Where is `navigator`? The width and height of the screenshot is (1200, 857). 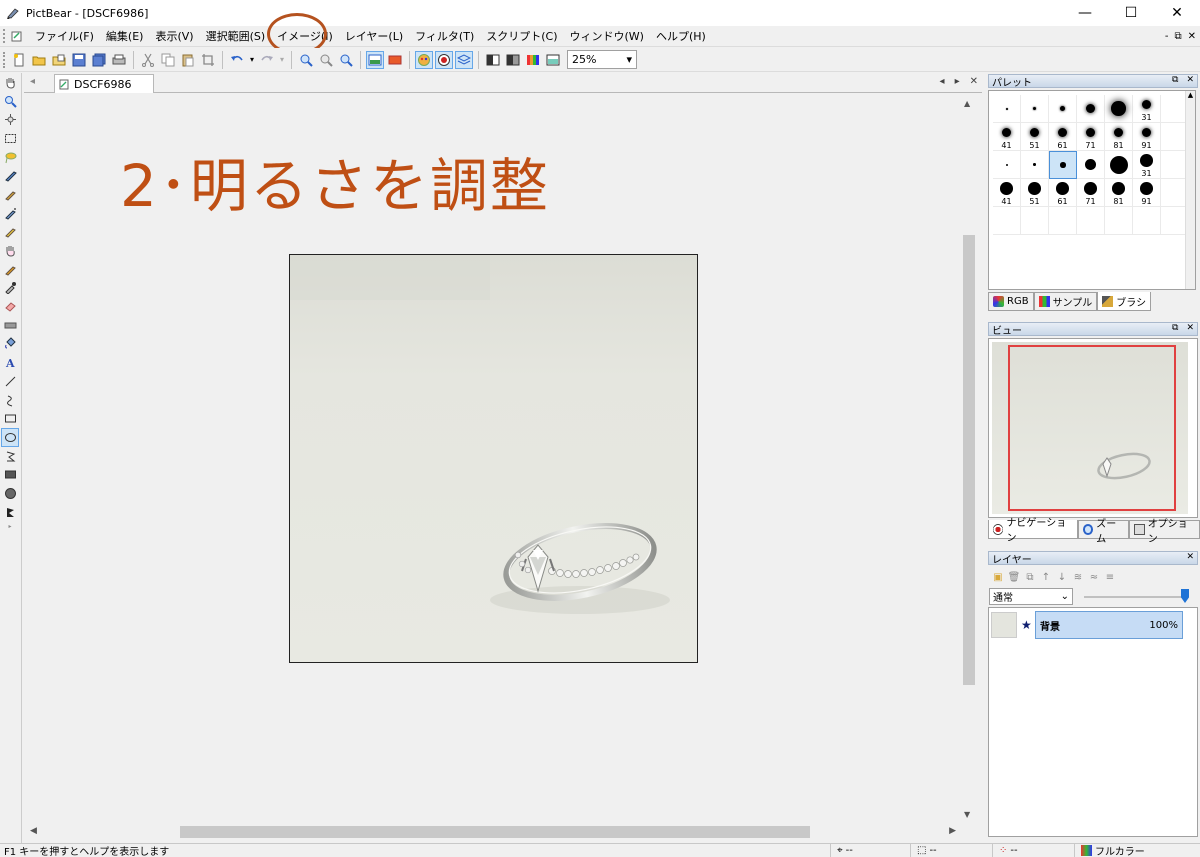
navigator is located at coordinates (1093, 428).